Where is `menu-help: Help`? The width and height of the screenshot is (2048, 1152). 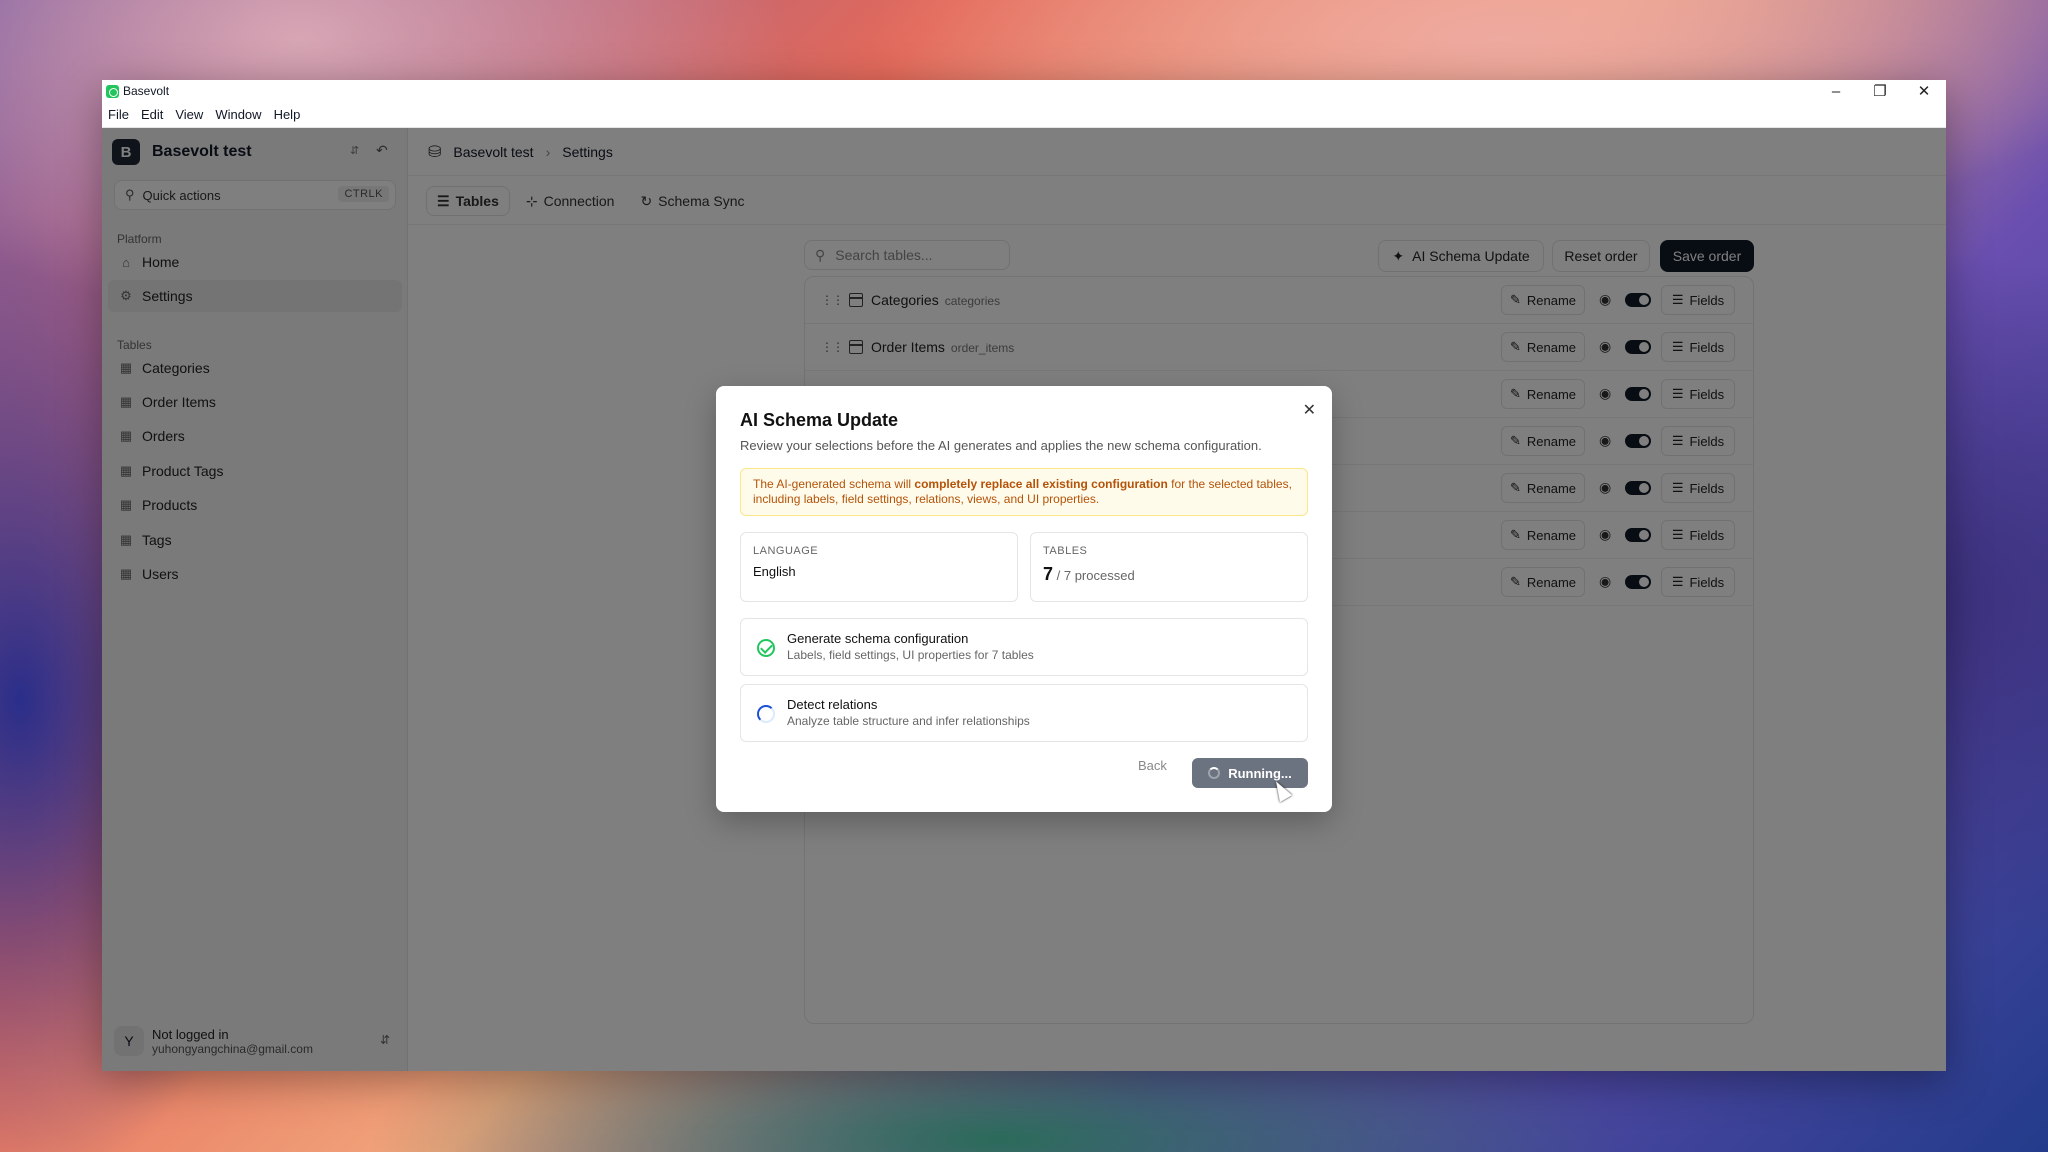
menu-help: Help is located at coordinates (287, 114).